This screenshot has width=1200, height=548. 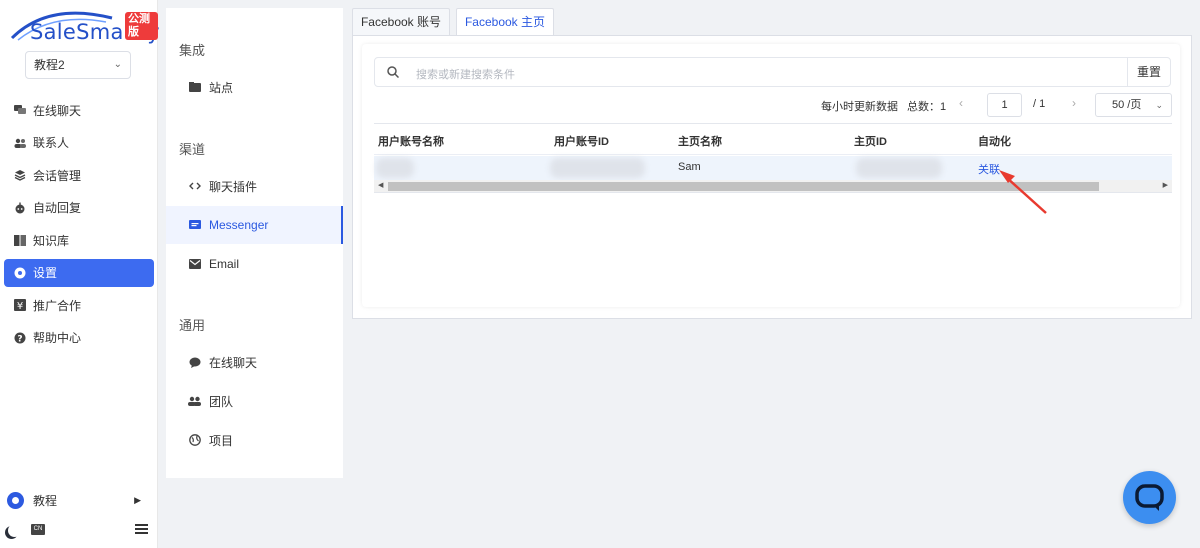 I want to click on sidebar-item-label: 自动回复, so click(x=57, y=208).